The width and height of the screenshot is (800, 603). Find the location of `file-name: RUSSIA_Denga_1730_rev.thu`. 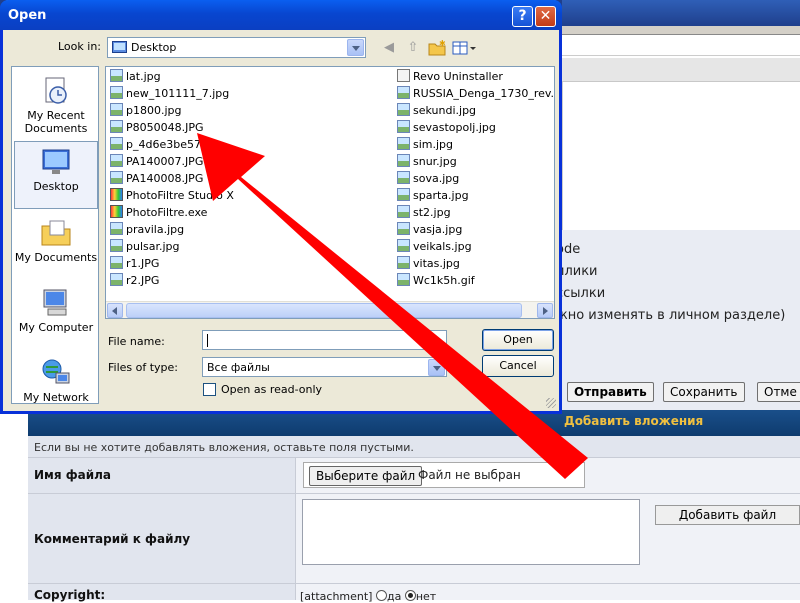

file-name: RUSSIA_Denga_1730_rev.thu is located at coordinates (484, 93).